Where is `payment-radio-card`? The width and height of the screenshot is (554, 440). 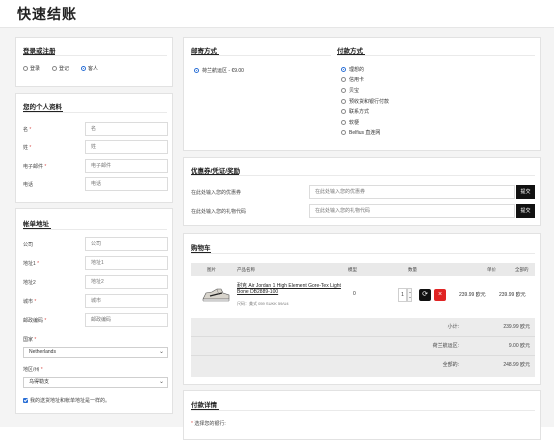
payment-radio-card is located at coordinates (343, 79).